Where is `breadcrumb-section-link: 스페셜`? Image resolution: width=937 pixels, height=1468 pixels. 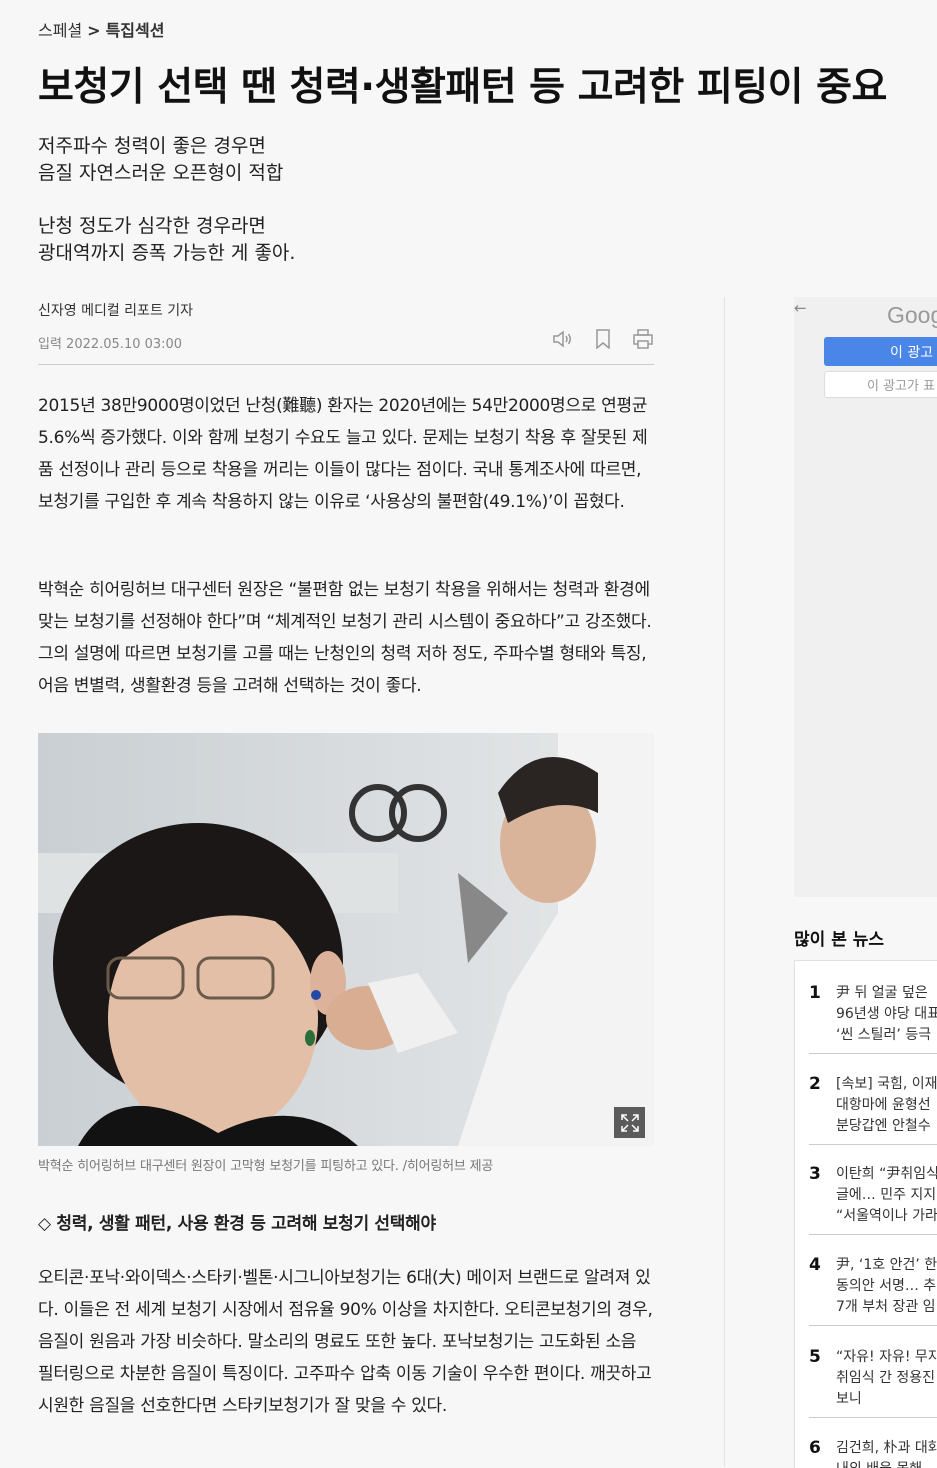 breadcrumb-section-link: 스페셜 is located at coordinates (60, 30).